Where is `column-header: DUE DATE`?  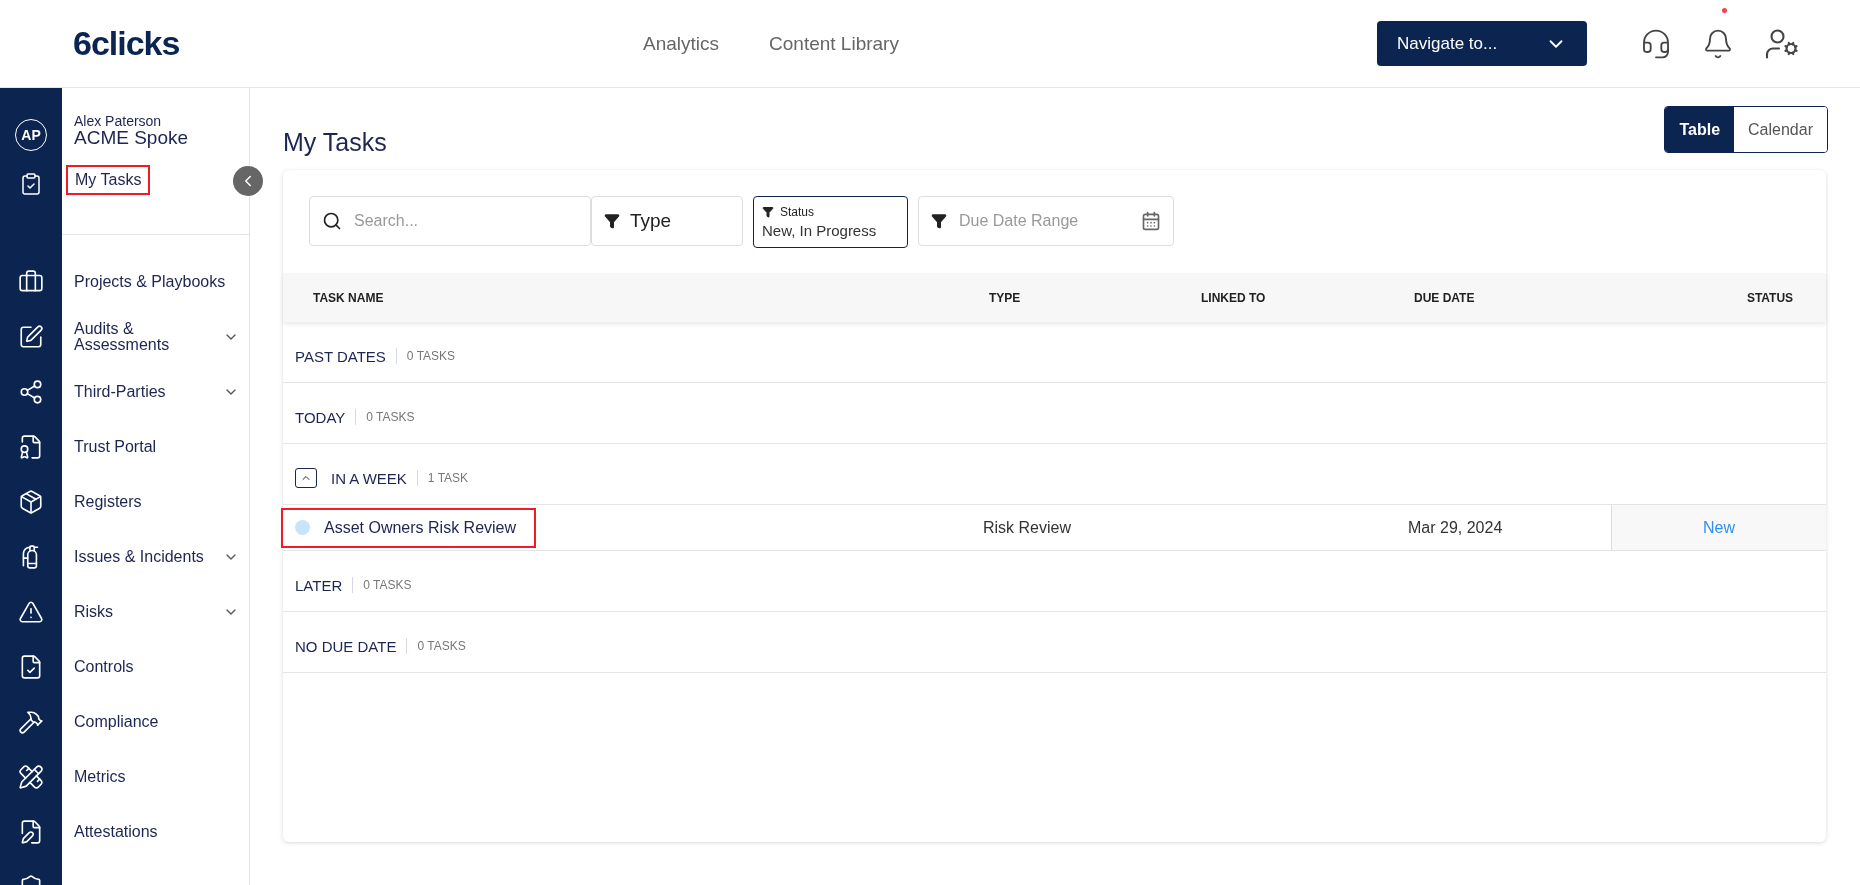 column-header: DUE DATE is located at coordinates (1445, 297).